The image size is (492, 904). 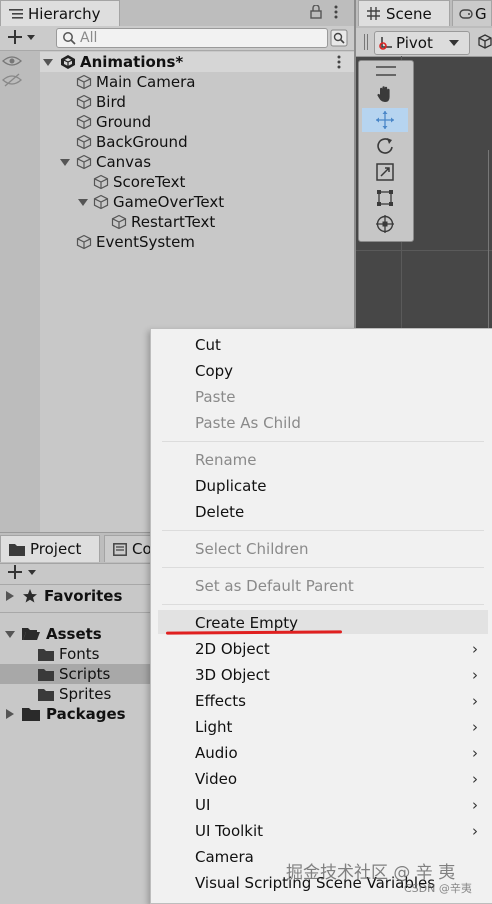 I want to click on hierarchy-item: Canvas, so click(x=105, y=162).